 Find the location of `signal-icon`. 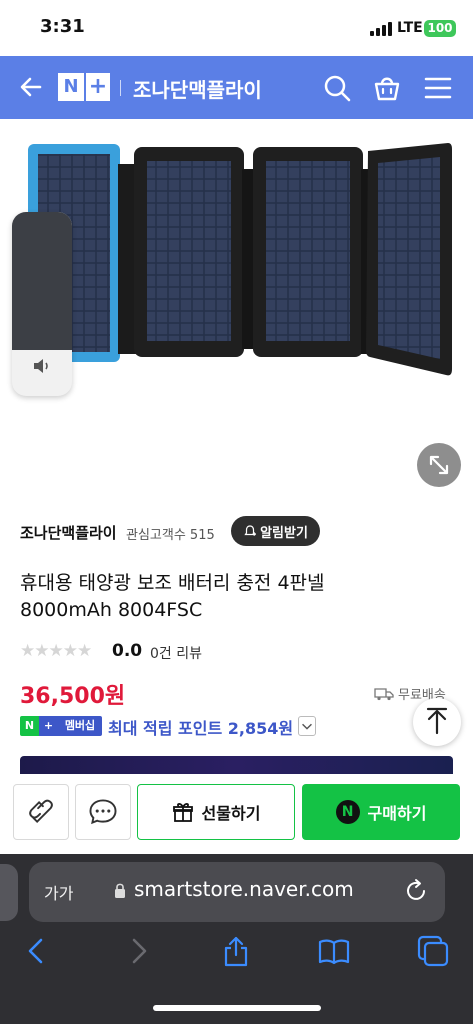

signal-icon is located at coordinates (382, 29).